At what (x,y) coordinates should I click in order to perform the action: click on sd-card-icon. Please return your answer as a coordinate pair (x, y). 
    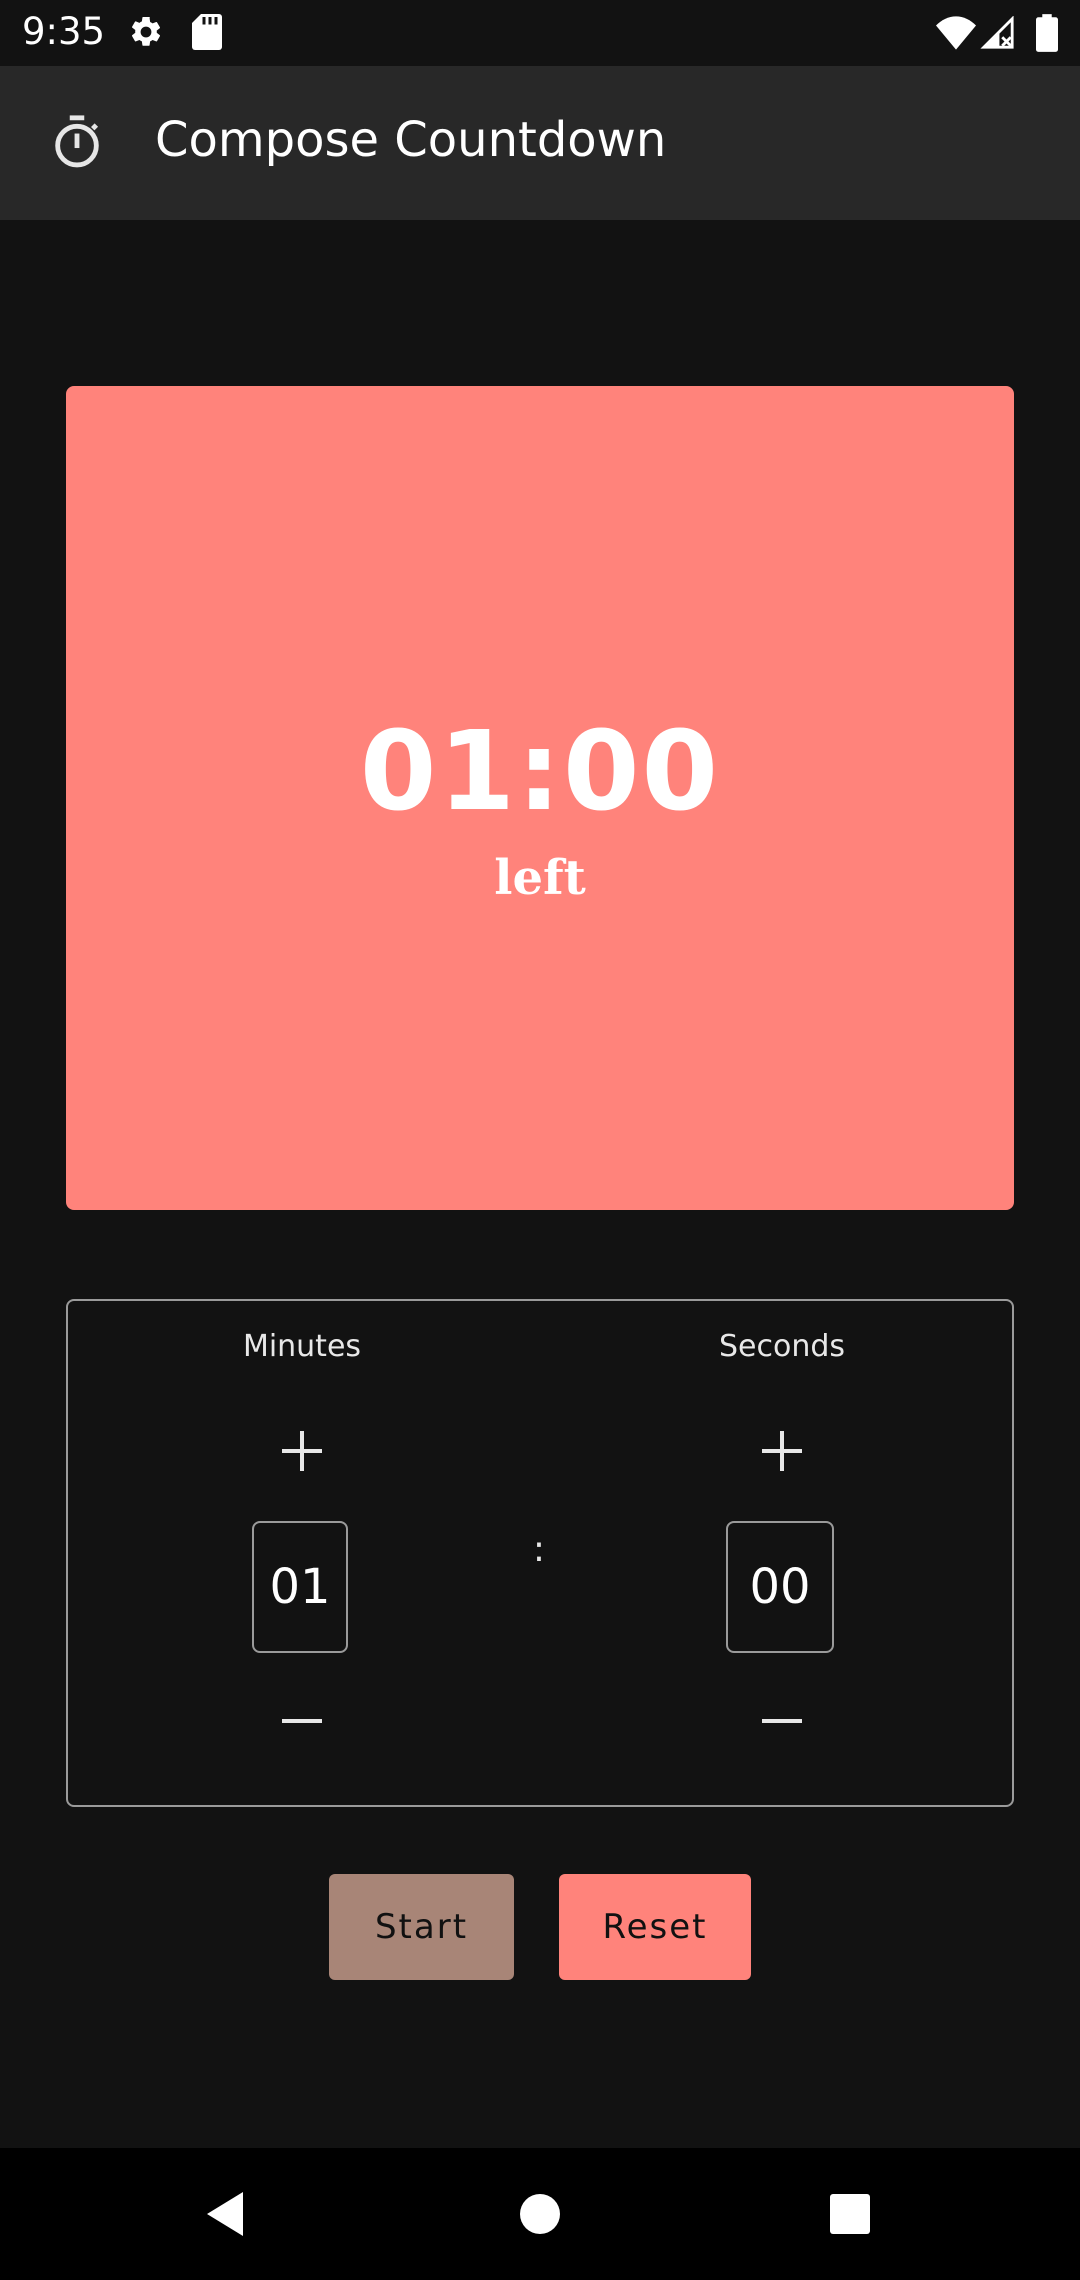
    Looking at the image, I should click on (207, 34).